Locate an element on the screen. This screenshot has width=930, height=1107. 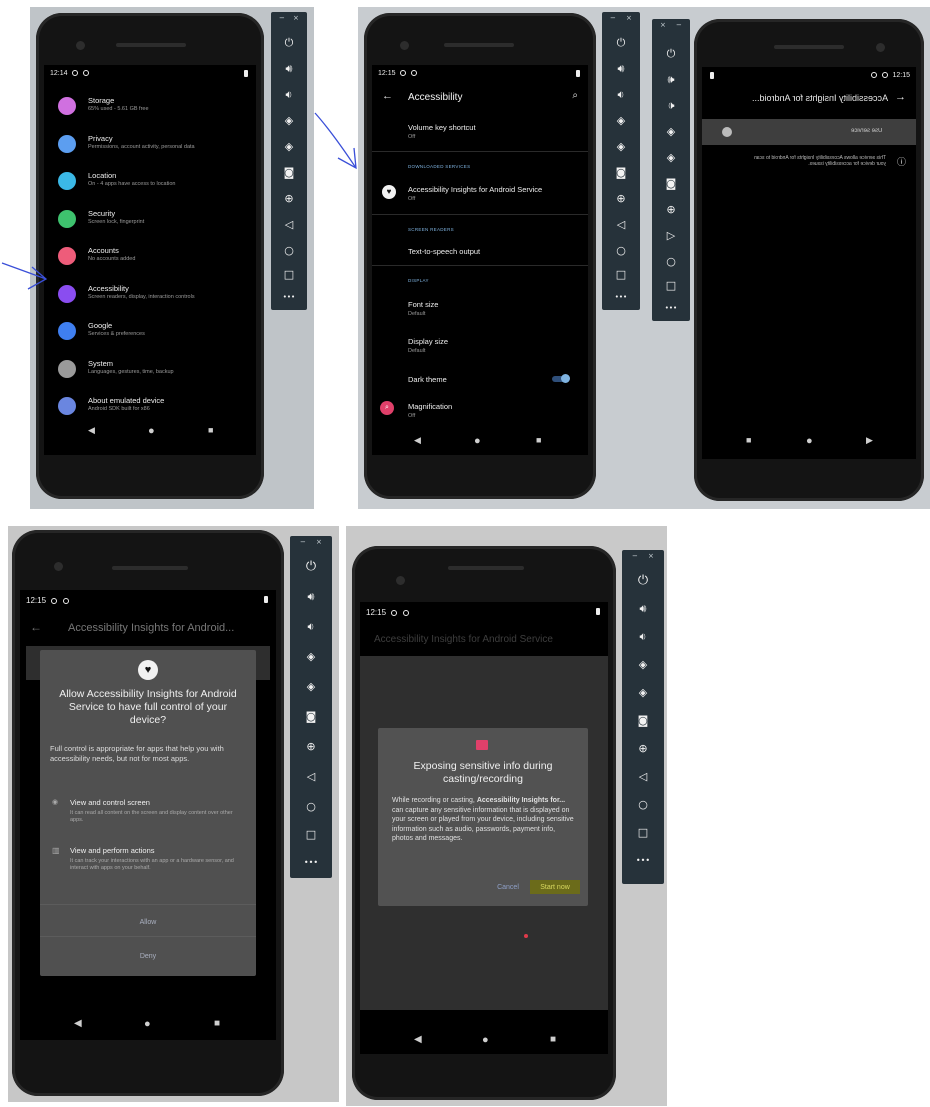
settings-item: System Languages, gestures, time, backup is located at coordinates (152, 371).